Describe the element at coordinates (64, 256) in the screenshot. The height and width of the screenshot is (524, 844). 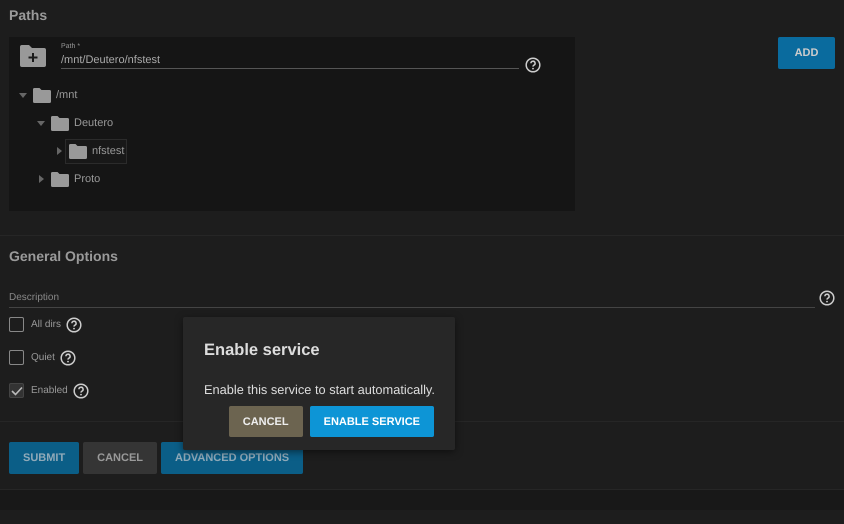
I see `section-title: General Options` at that location.